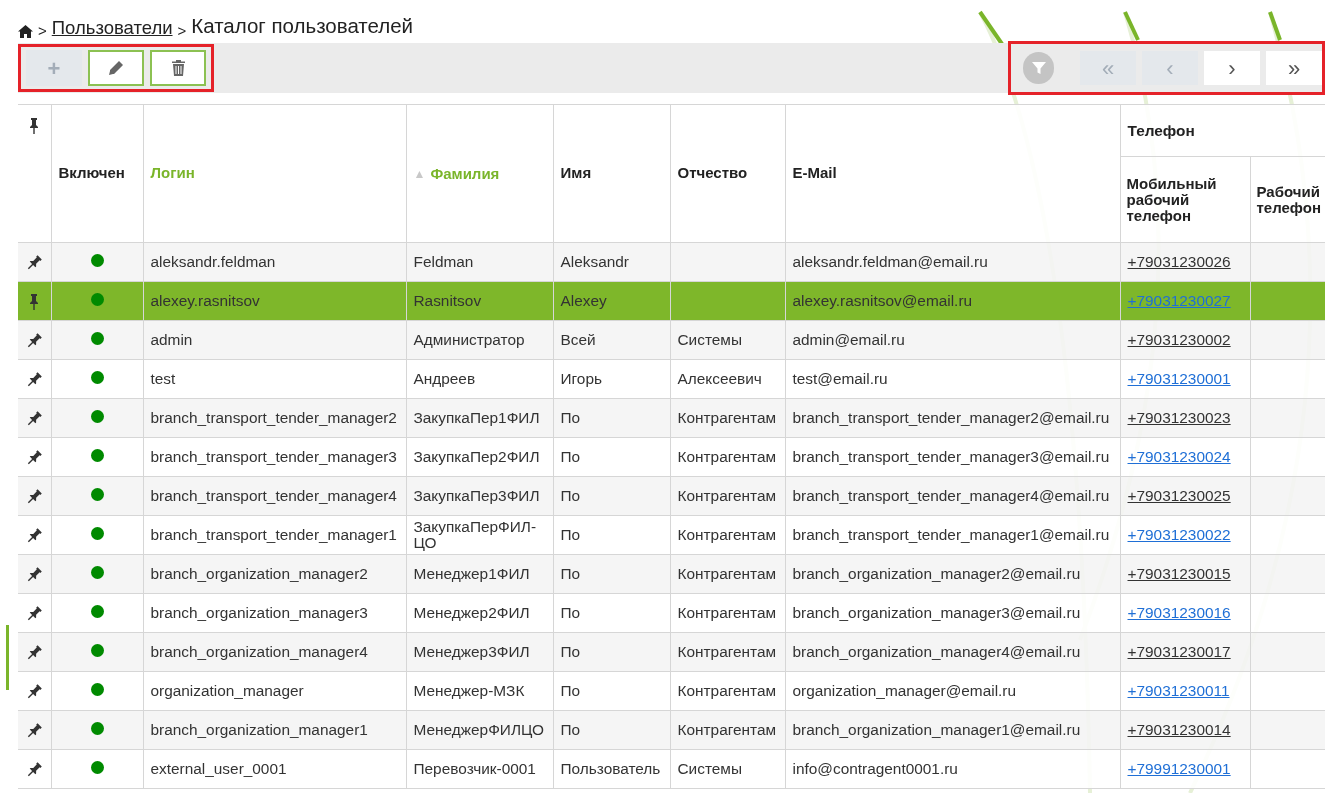 The height and width of the screenshot is (793, 1325). Describe the element at coordinates (594, 261) in the screenshot. I see `table-cell: Aleksandr` at that location.